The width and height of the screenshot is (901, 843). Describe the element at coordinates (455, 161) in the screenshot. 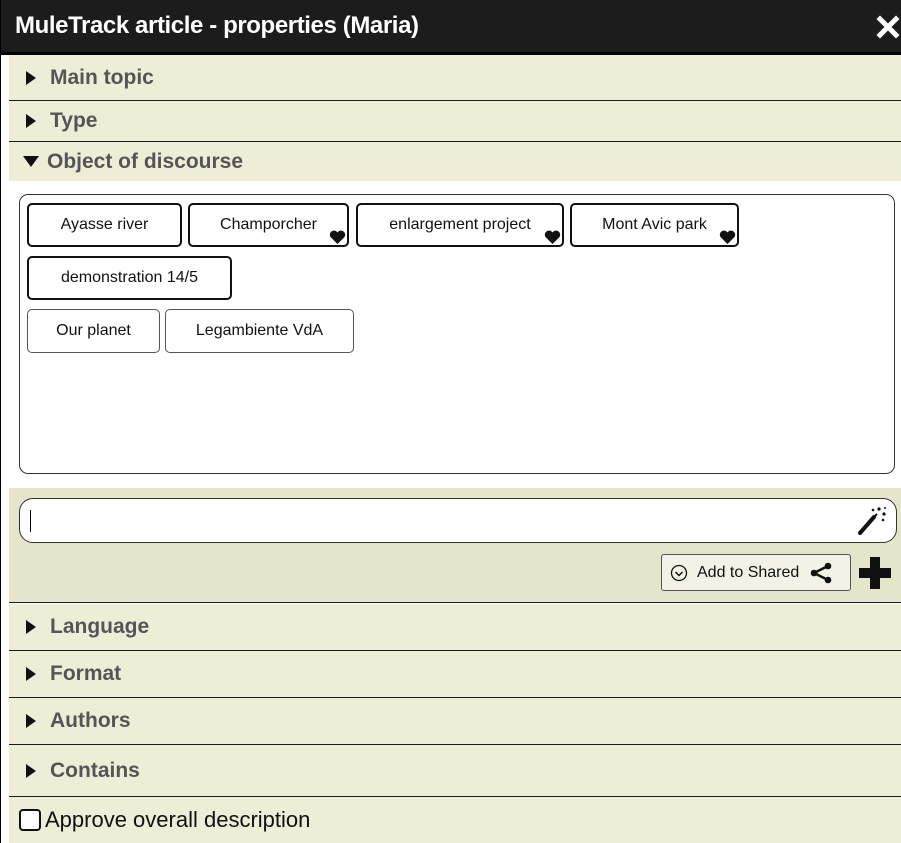

I see `section-object-of-discourse: Object of discourse` at that location.